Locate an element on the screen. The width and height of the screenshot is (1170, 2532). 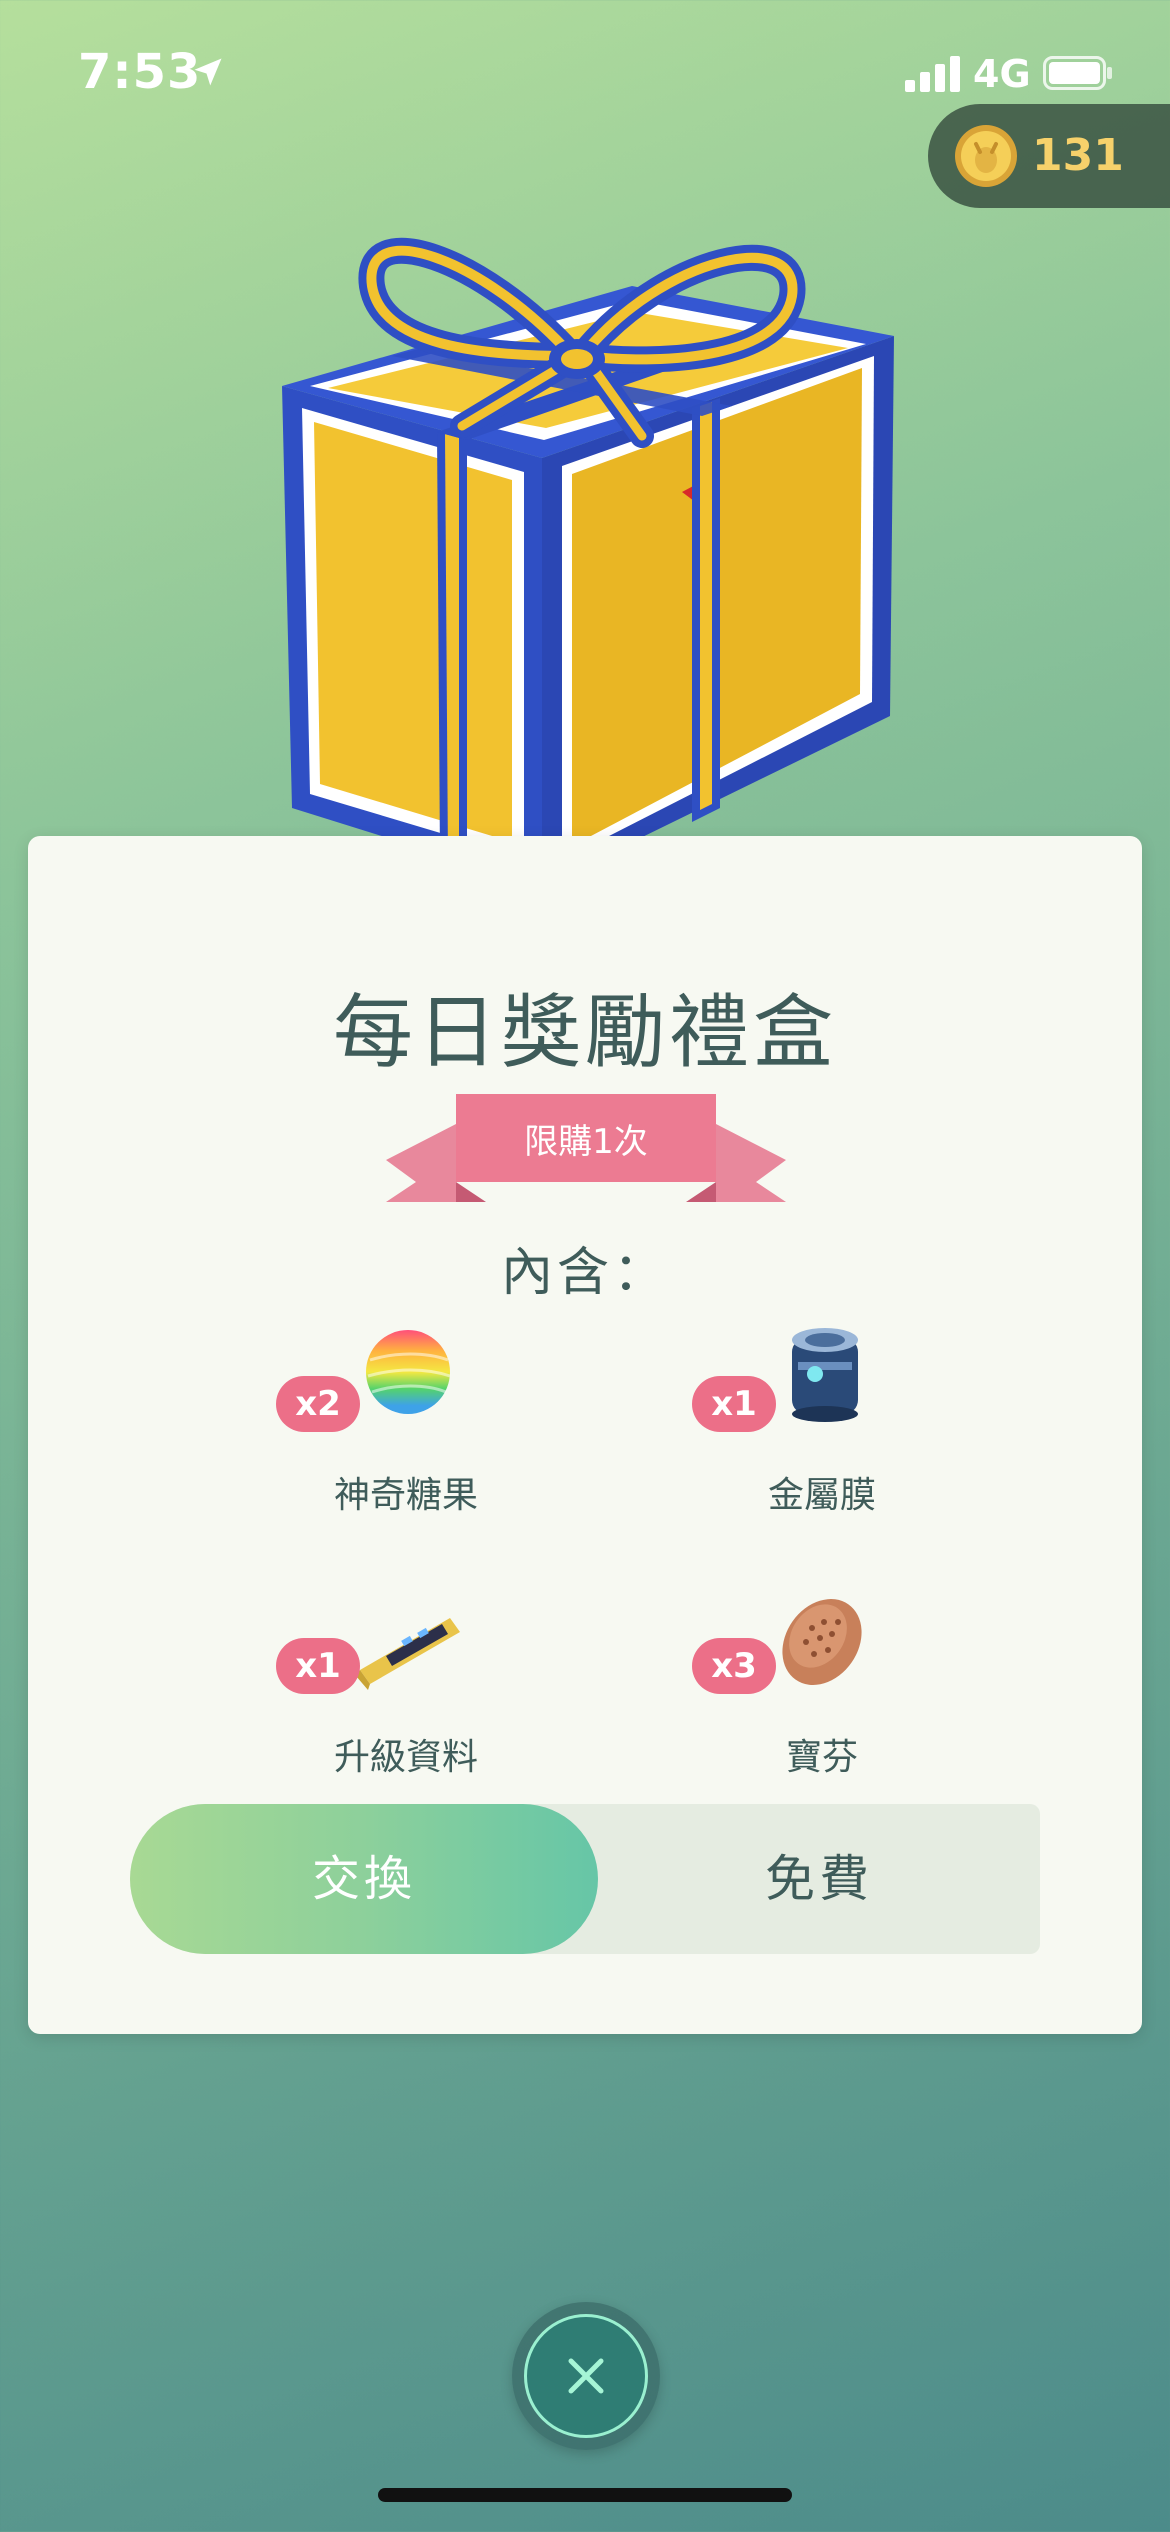
status-time: 7:53 is located at coordinates (140, 72).